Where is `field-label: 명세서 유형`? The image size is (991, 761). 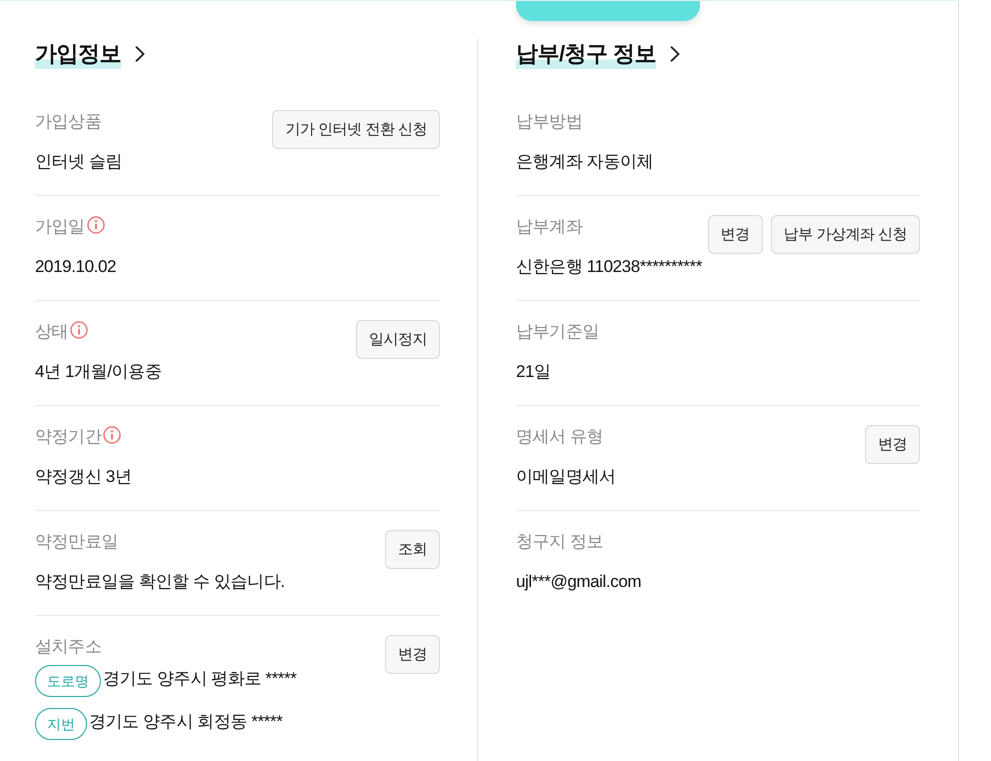
field-label: 명세서 유형 is located at coordinates (560, 437).